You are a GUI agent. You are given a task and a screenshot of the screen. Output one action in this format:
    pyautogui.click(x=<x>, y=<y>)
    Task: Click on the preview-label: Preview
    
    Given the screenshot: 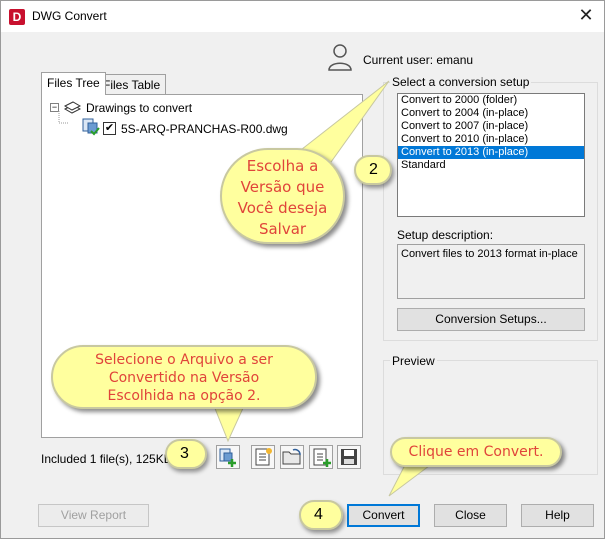 What is the action you would take?
    pyautogui.click(x=413, y=361)
    